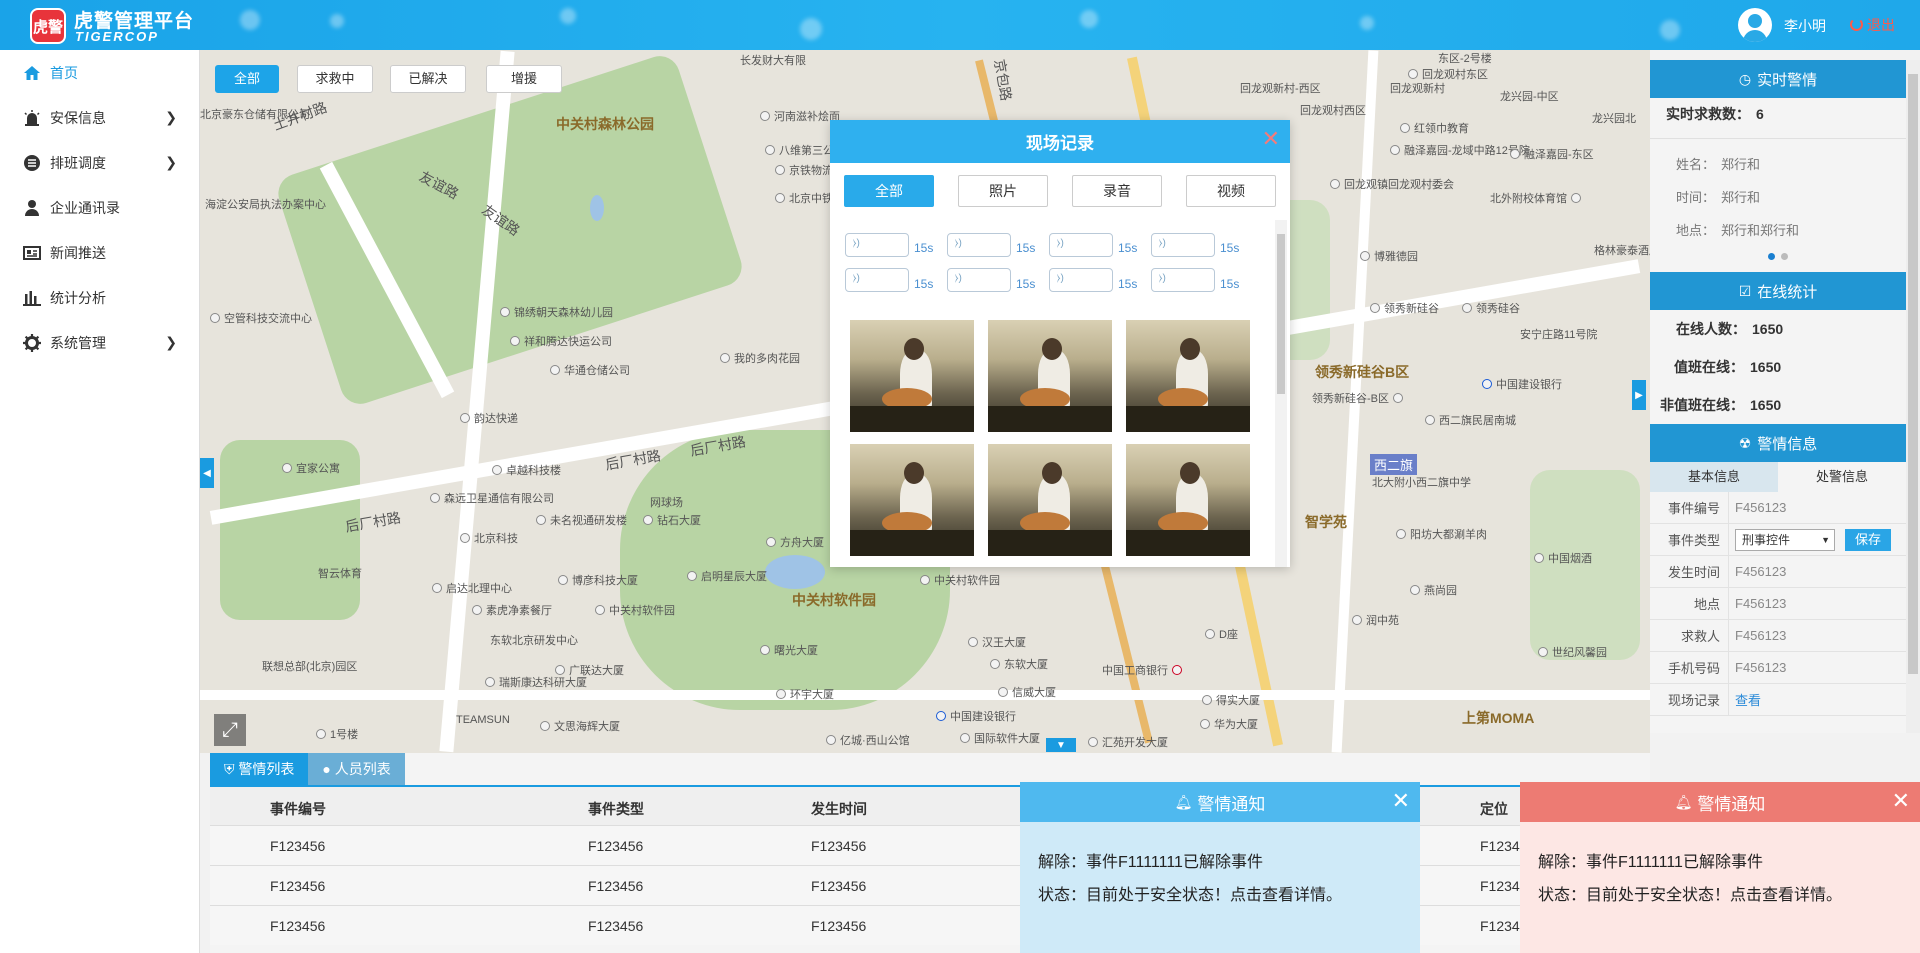  Describe the element at coordinates (1856, 24) in the screenshot. I see `power-icon` at that location.